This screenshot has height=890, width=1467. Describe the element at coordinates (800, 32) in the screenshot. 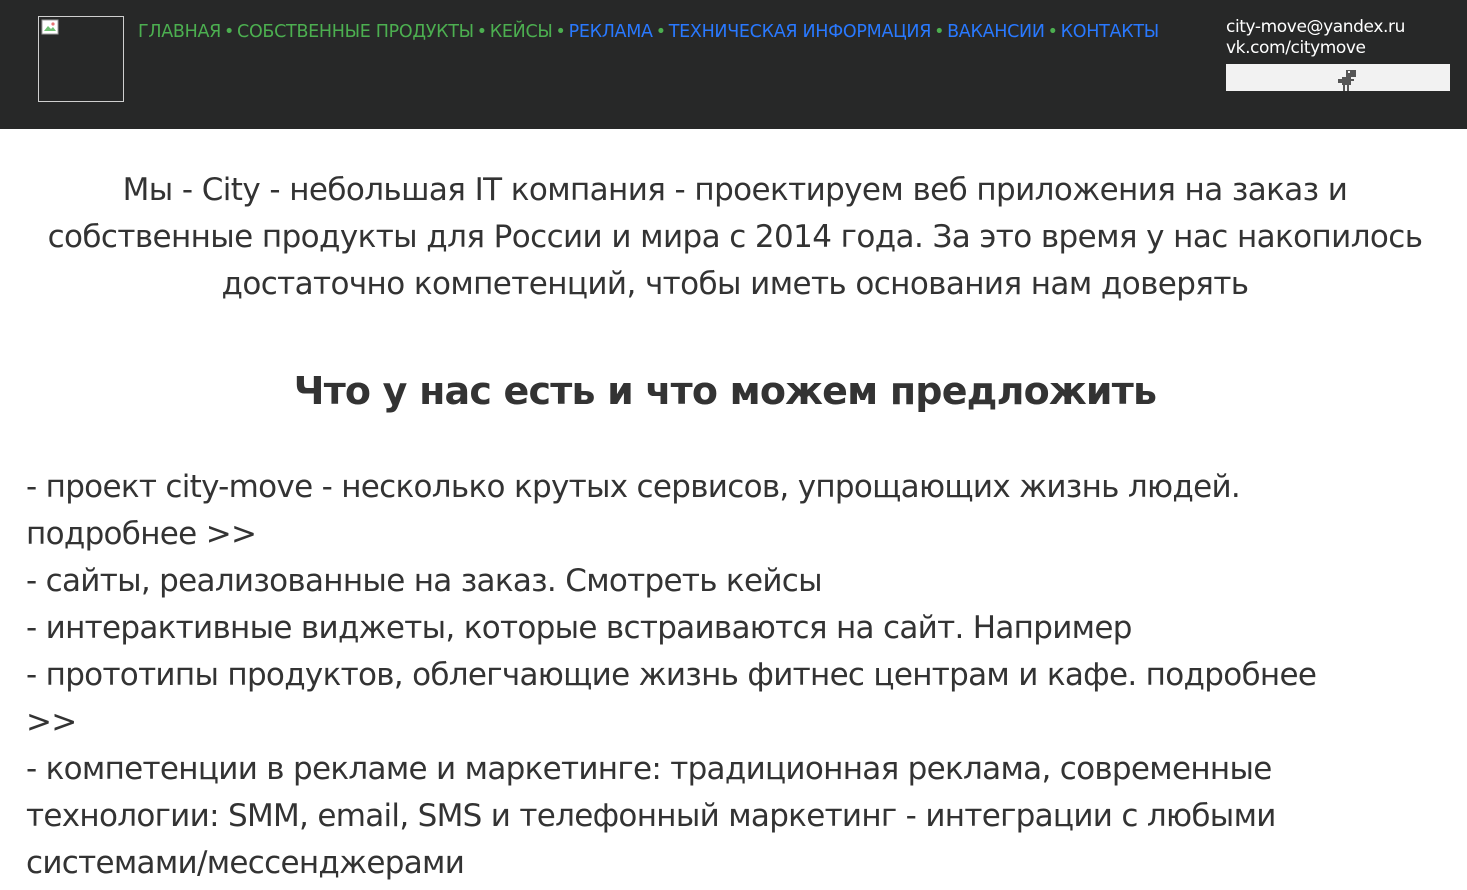

I see `nav-tech-info: ТЕХНИЧЕСКАЯ ИНФОРМАЦИЯ` at that location.